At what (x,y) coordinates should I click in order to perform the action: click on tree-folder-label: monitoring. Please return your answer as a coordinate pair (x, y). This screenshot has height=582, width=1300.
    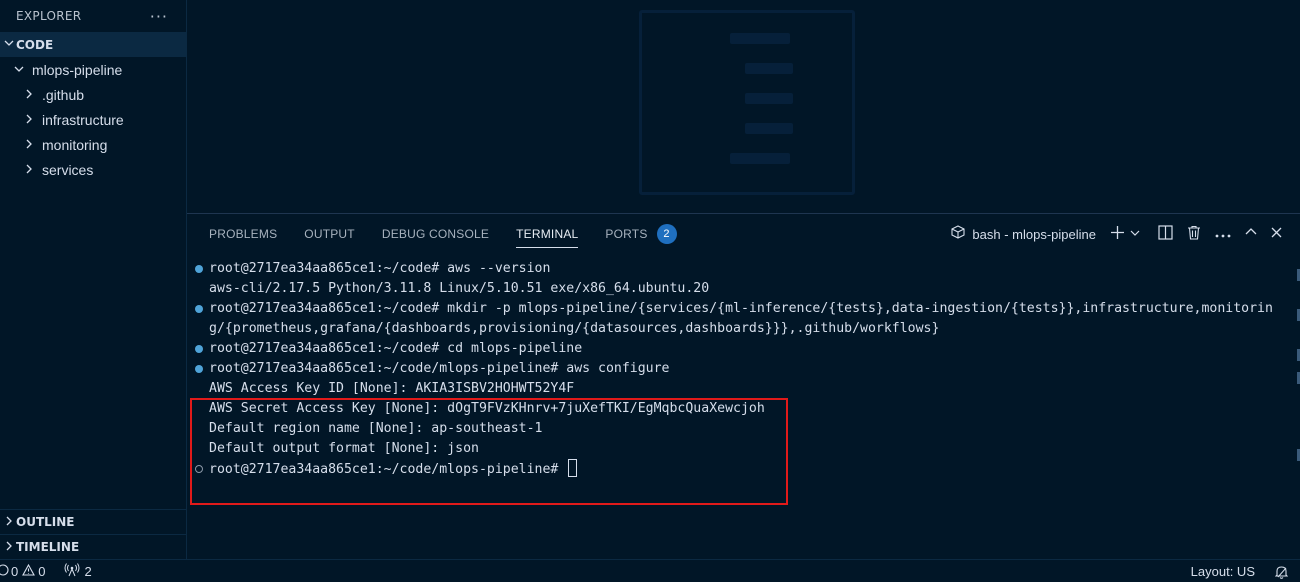
    Looking at the image, I should click on (75, 144).